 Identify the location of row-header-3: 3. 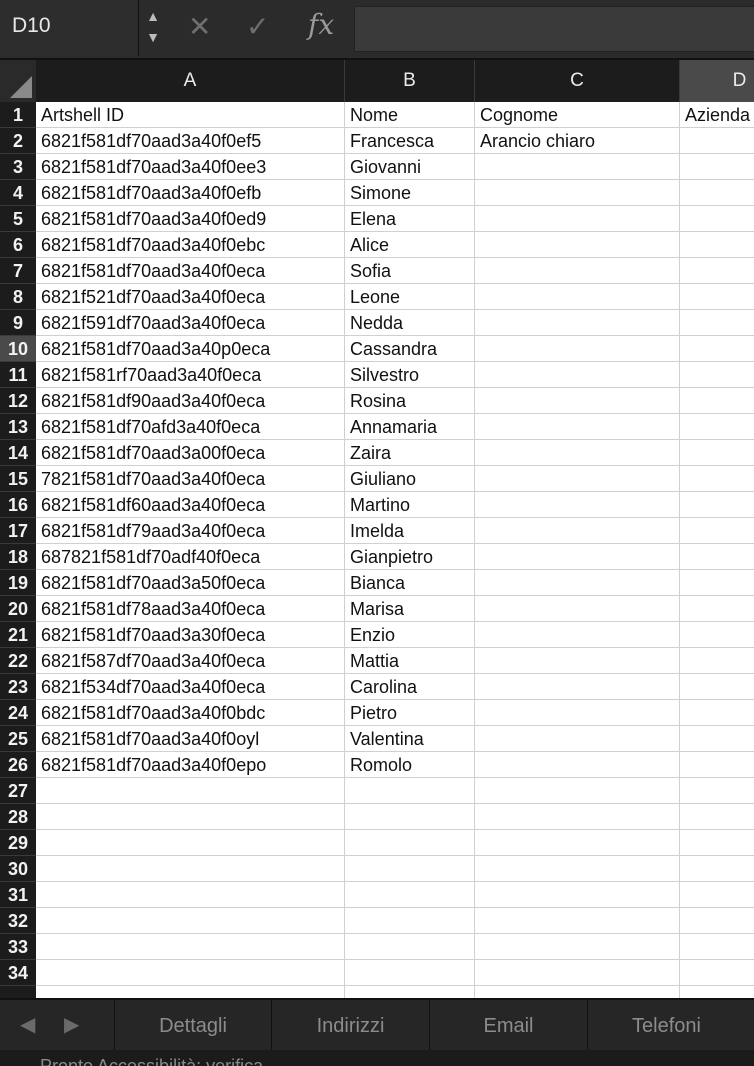
(18, 167).